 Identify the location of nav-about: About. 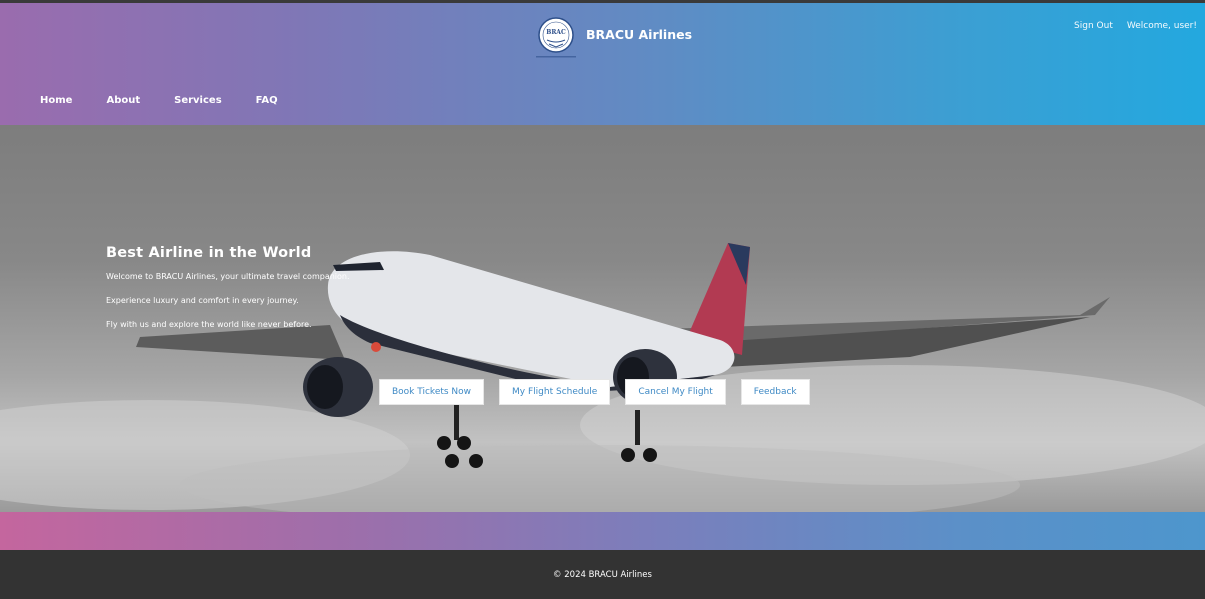
(123, 100).